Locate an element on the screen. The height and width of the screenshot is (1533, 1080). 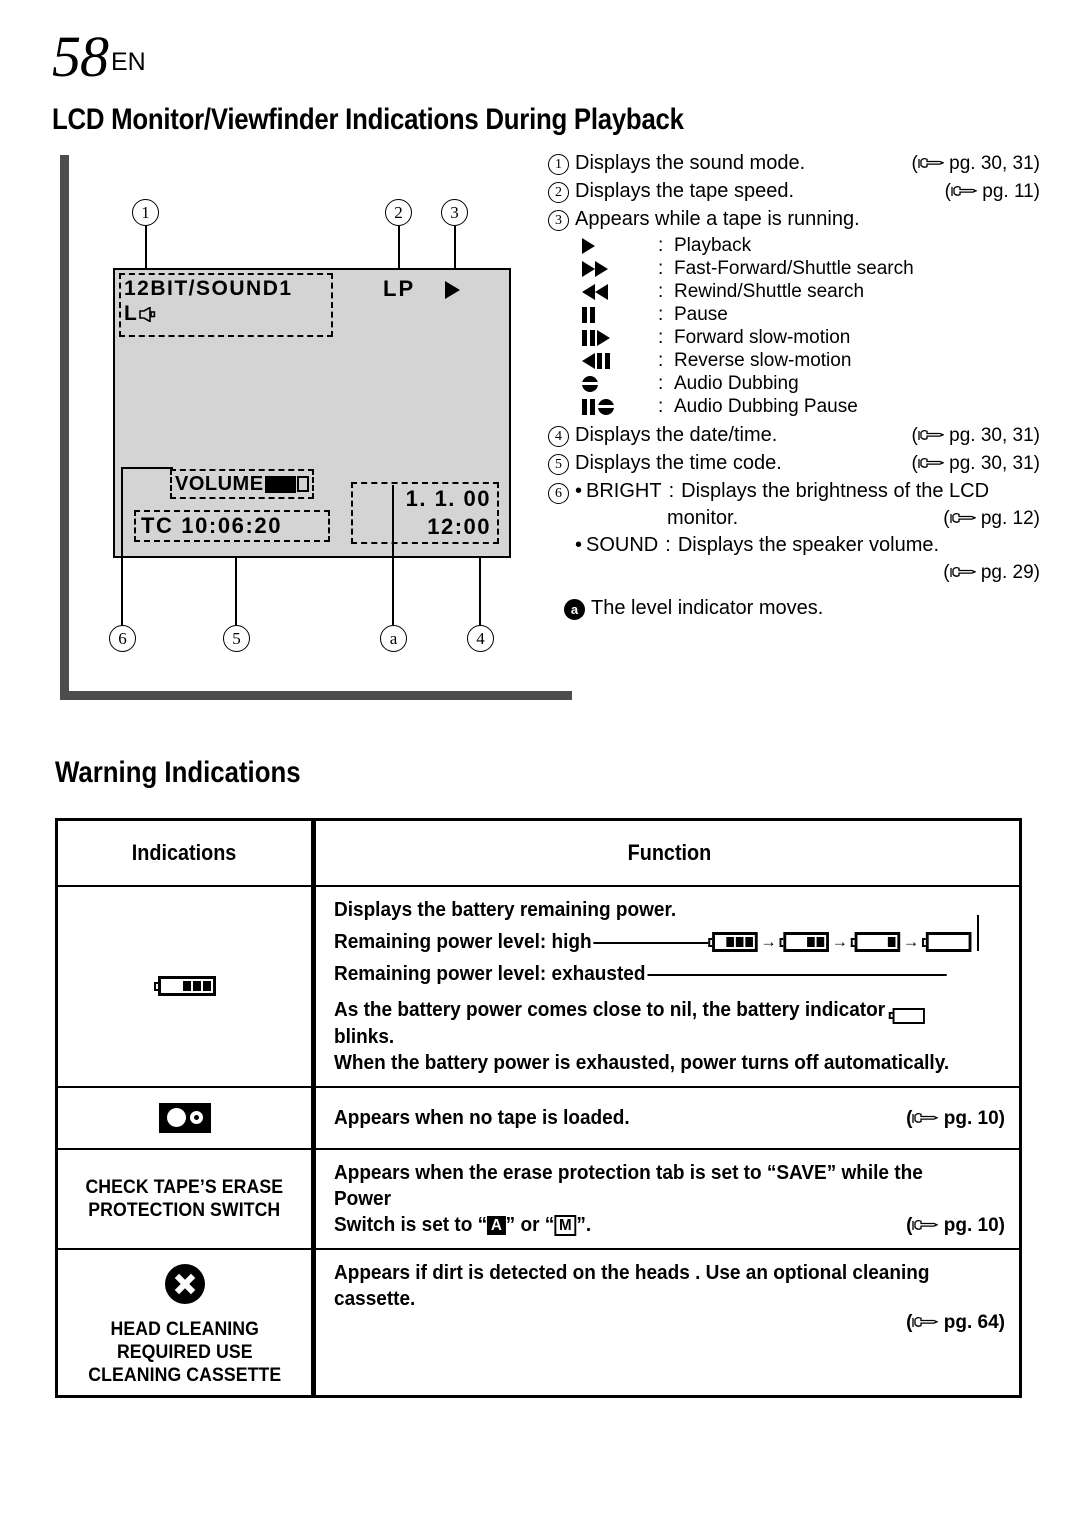
date-time-indicator: 1. 1. 00 12:00 is located at coordinates (425, 513).